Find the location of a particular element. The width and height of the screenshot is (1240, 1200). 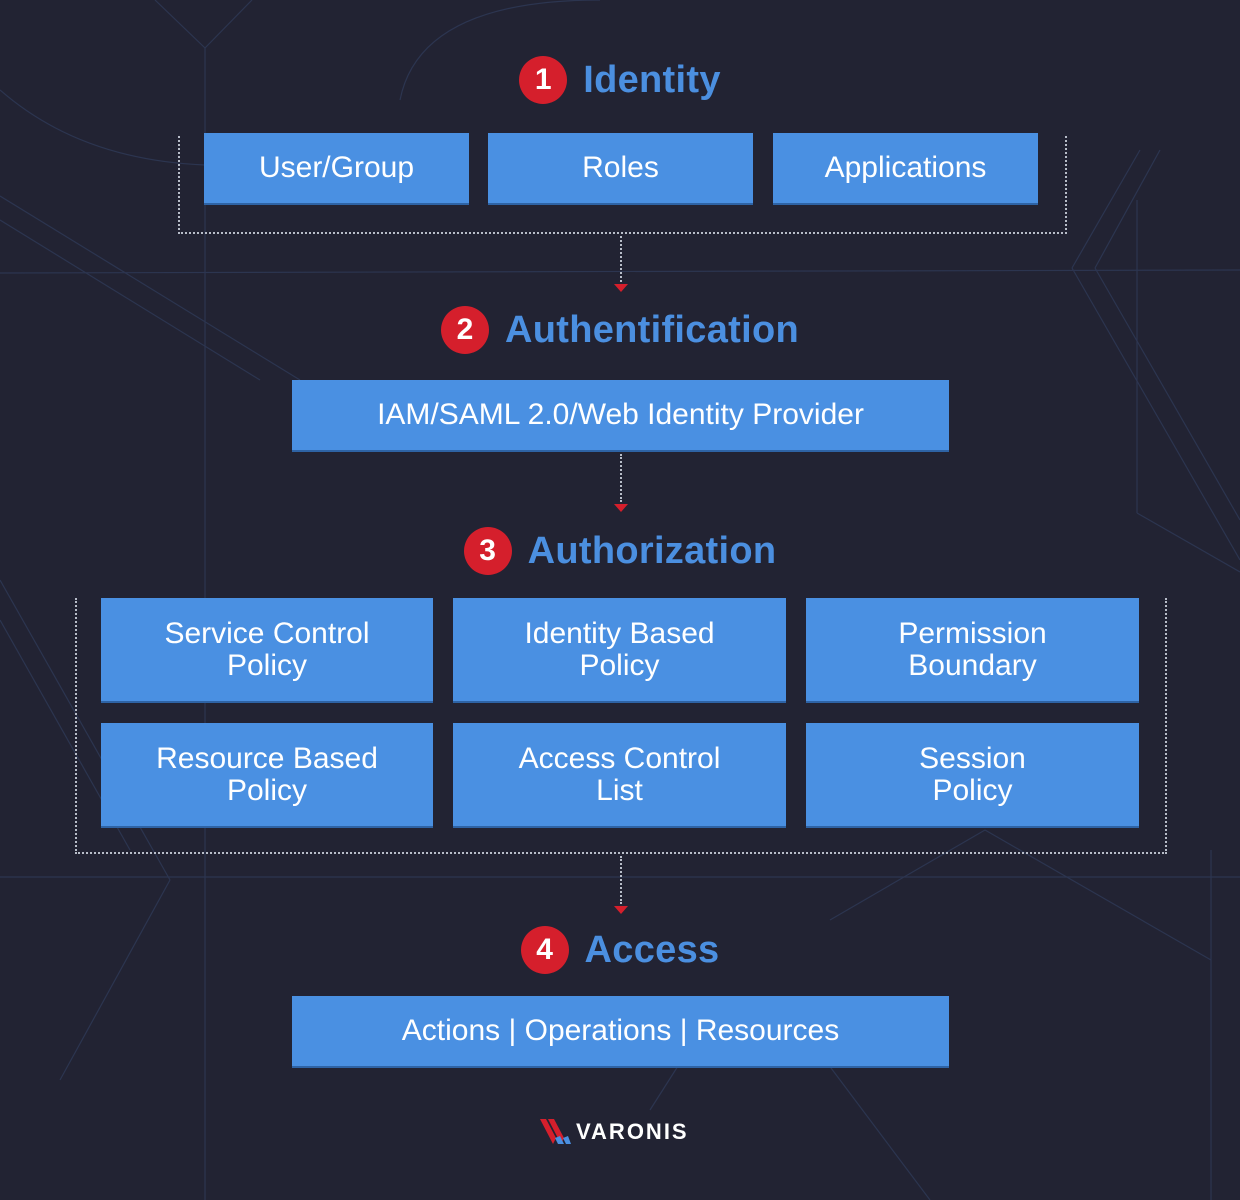

box-line: List is located at coordinates (619, 790).